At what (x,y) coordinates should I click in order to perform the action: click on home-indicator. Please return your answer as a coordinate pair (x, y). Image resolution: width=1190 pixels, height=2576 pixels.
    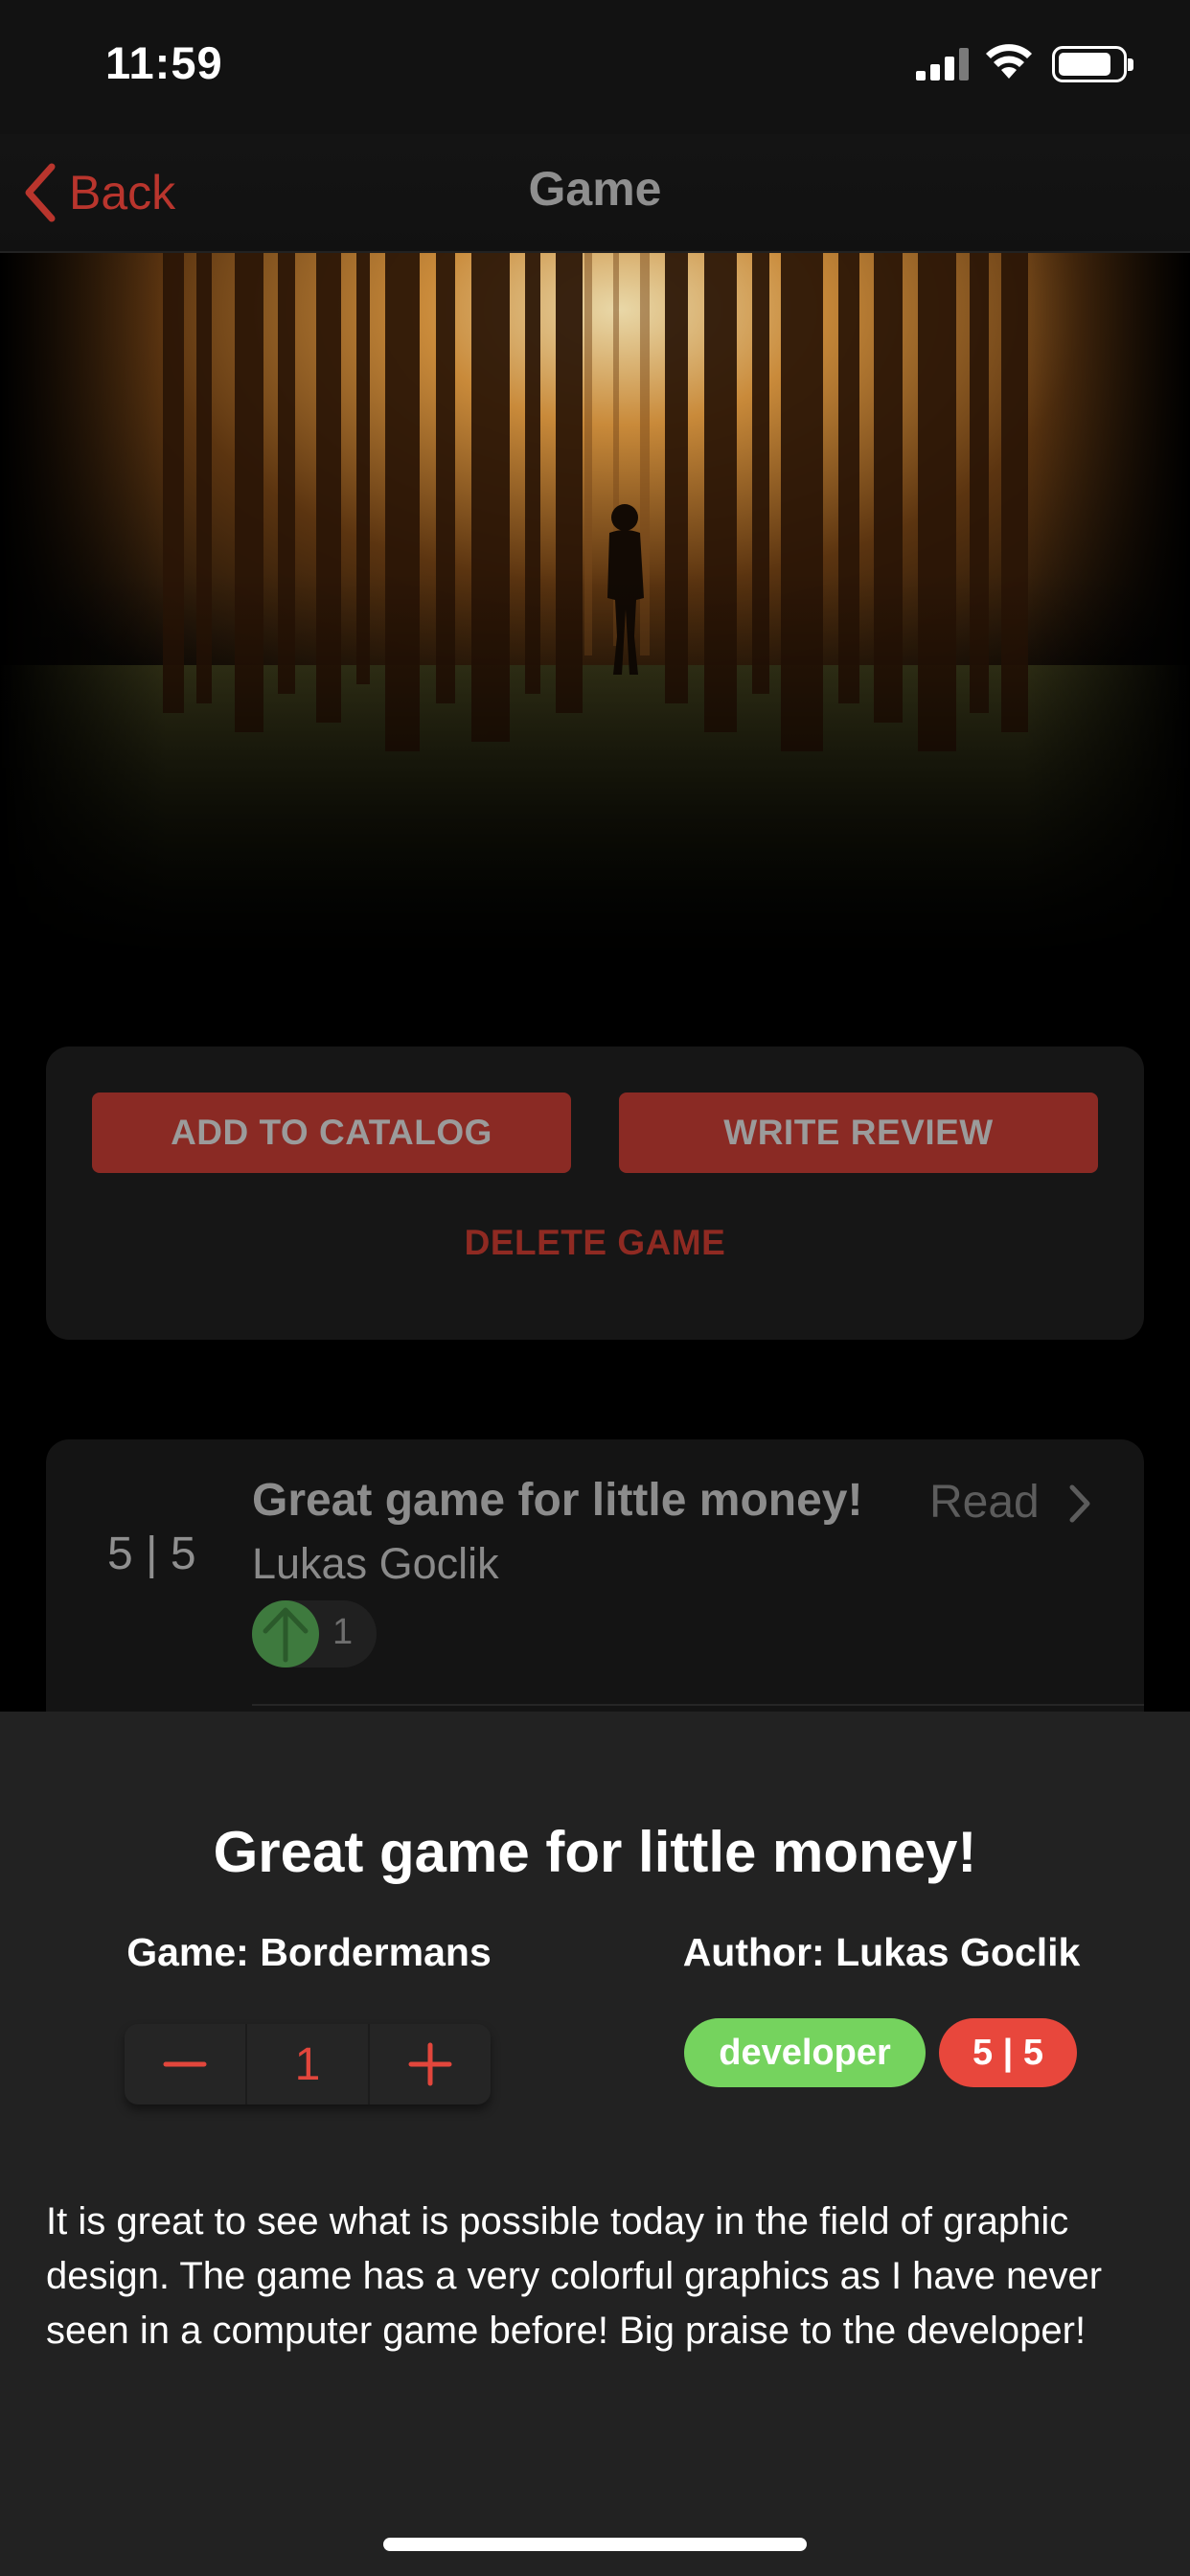
    Looking at the image, I should click on (595, 2544).